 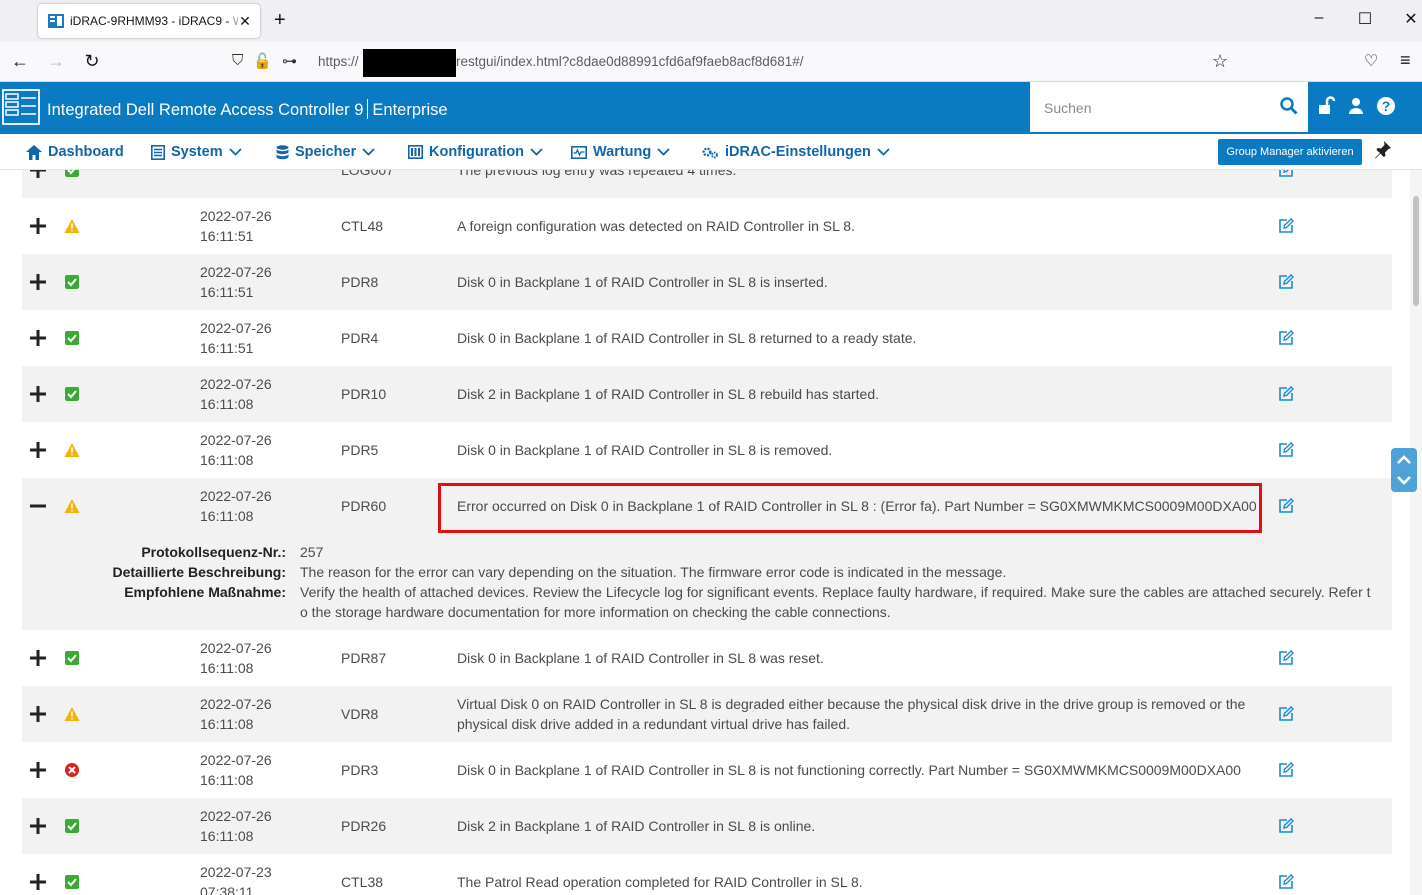 I want to click on help-icon: ?, so click(x=1386, y=106).